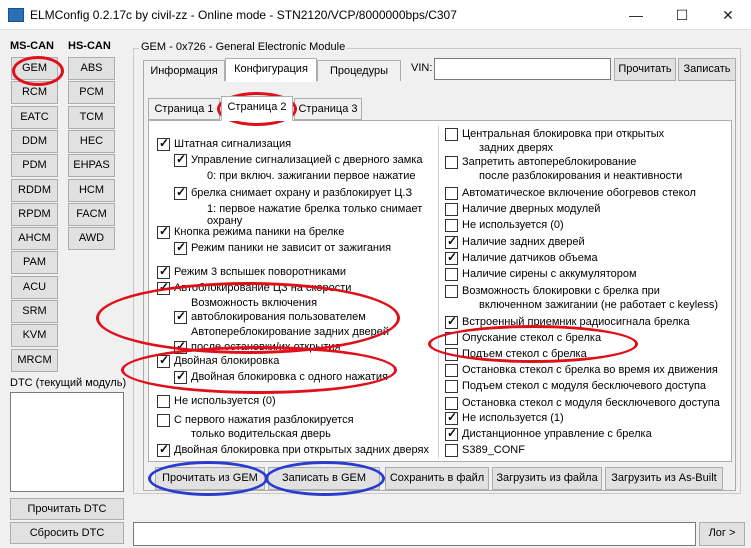  I want to click on log-button: Лог >, so click(722, 534).